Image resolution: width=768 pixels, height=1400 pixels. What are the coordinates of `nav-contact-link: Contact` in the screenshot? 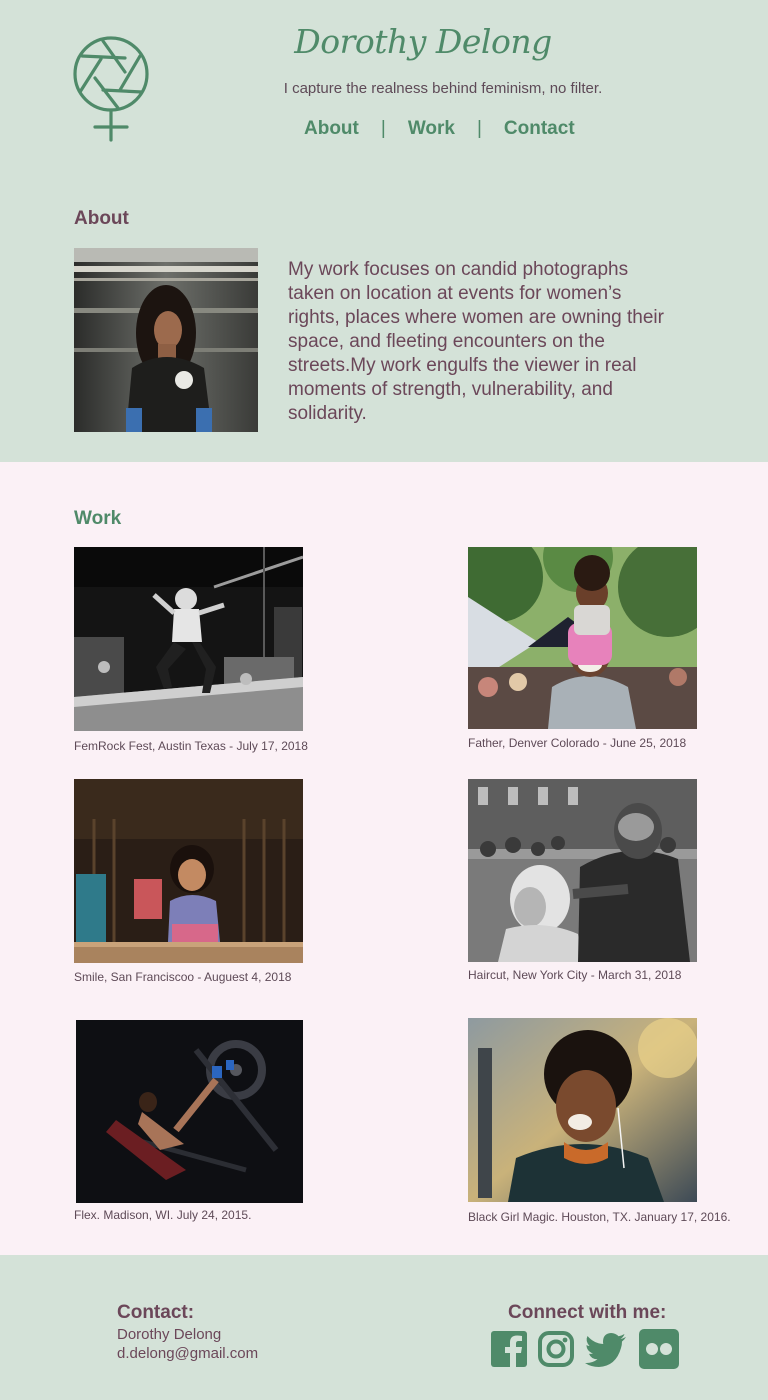 It's located at (539, 129).